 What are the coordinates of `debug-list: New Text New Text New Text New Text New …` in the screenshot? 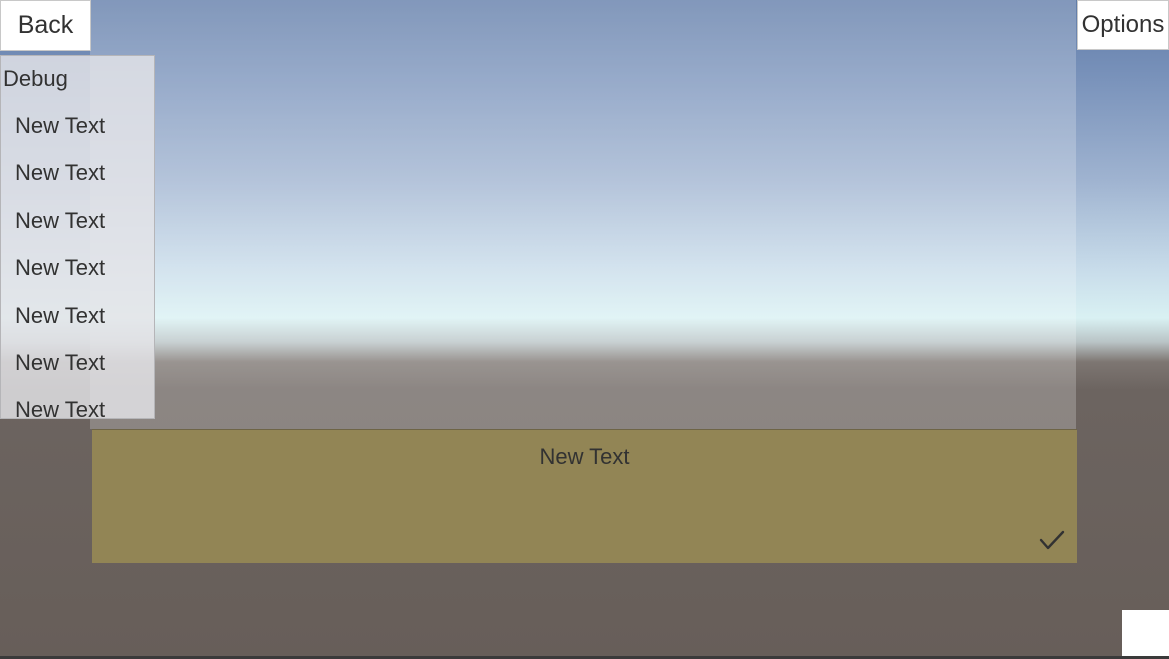 It's located at (60, 265).